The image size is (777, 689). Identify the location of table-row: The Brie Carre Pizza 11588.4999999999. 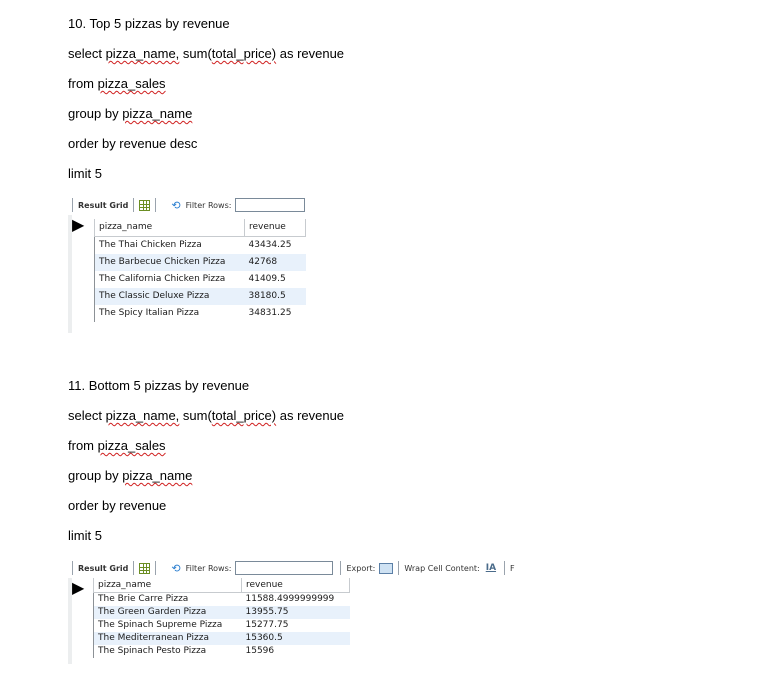
(221, 599).